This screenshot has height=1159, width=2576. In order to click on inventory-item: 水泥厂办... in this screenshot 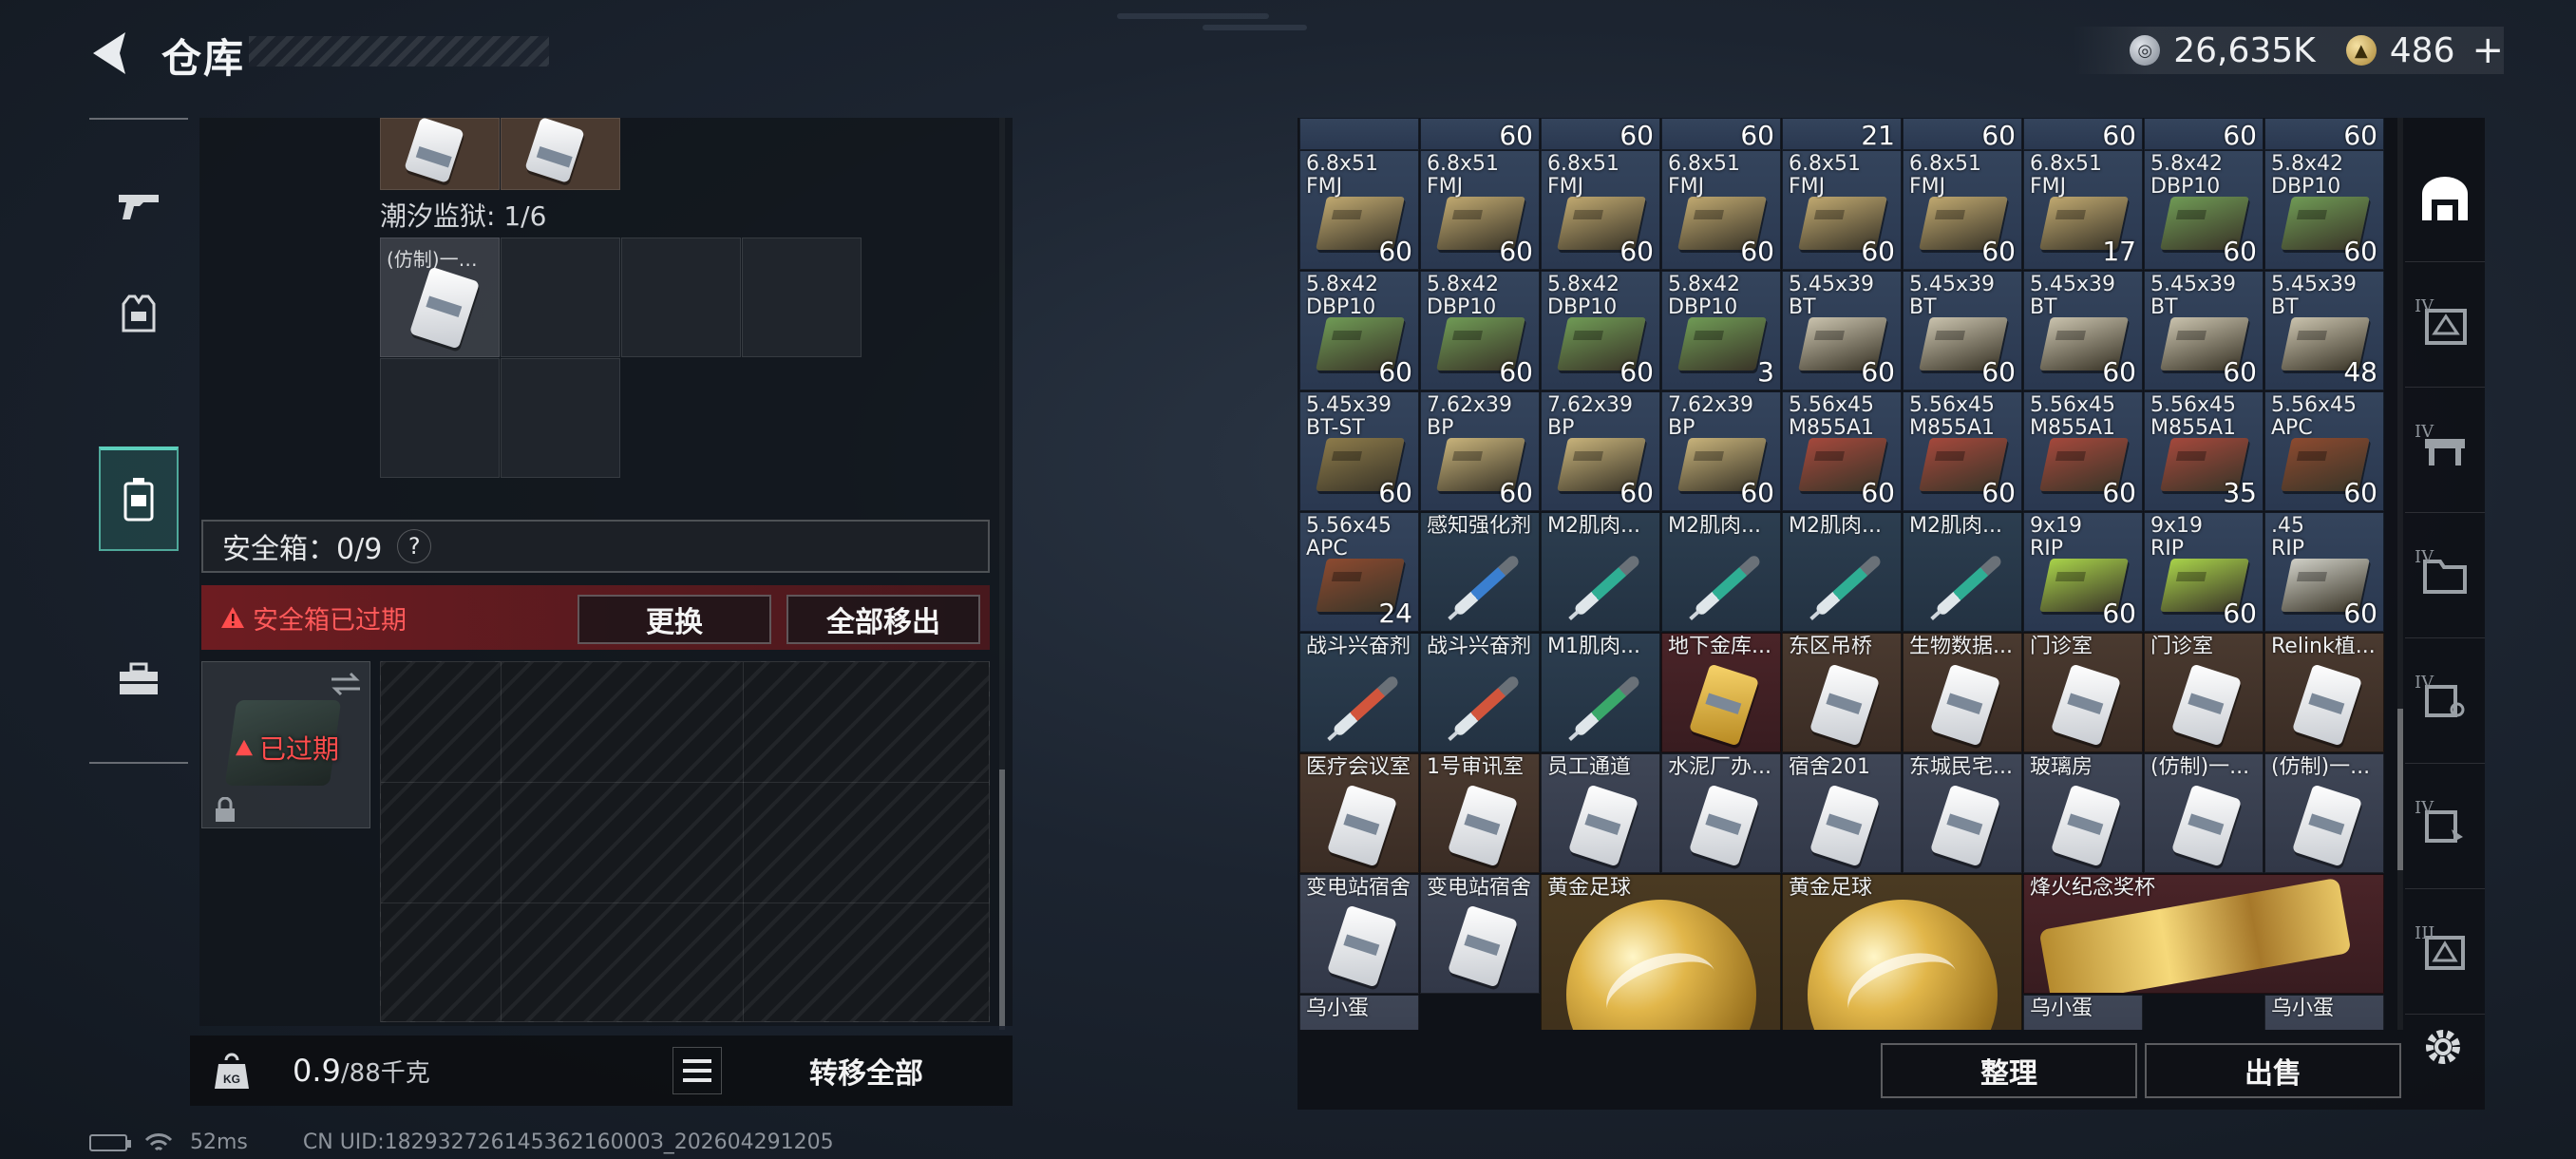, I will do `click(1721, 813)`.